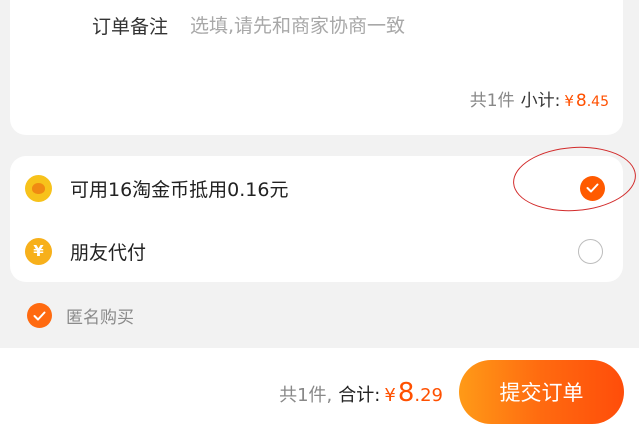 This screenshot has height=432, width=639. Describe the element at coordinates (359, 395) in the screenshot. I see `total-label: 合计:` at that location.